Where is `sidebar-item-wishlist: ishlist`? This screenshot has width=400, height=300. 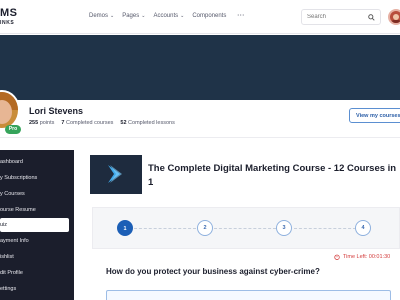
sidebar-item-wishlist: ishlist is located at coordinates (37, 257).